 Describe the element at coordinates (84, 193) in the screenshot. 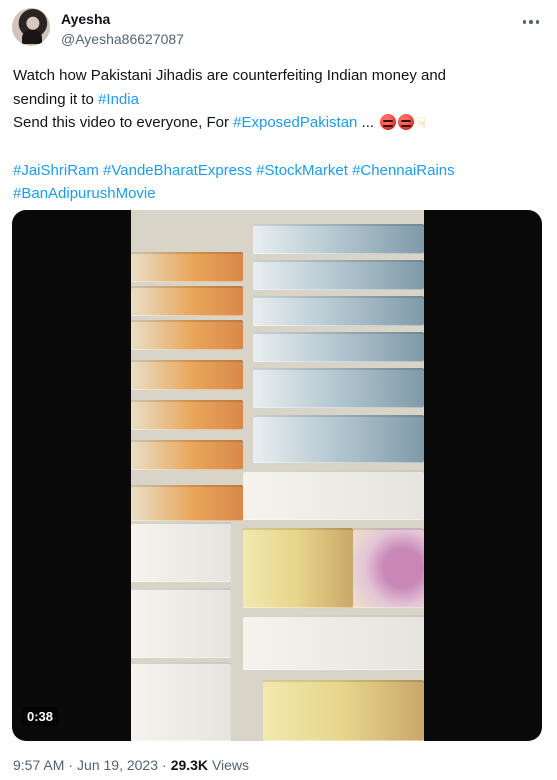

I see `hashtag-banadipurushmovie: #BanAdipurushMovie` at that location.